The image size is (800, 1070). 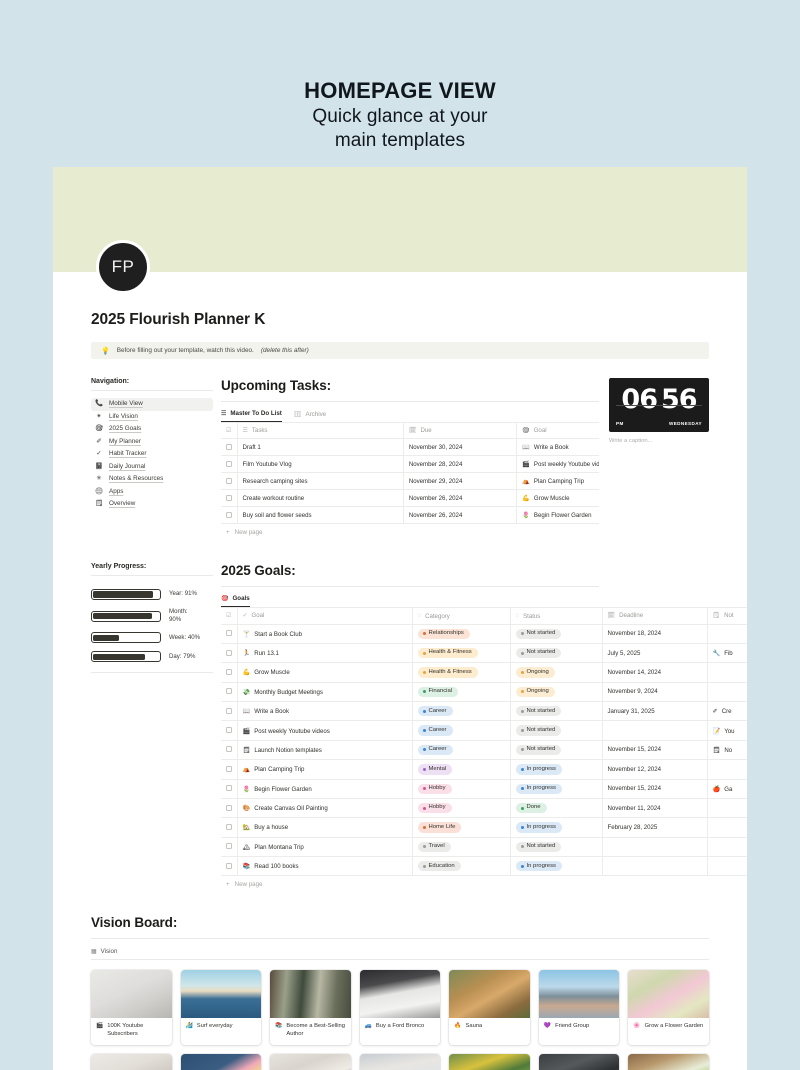 What do you see at coordinates (727, 788) in the screenshot?
I see `goal-notes-cell: 🍎 Ga` at bounding box center [727, 788].